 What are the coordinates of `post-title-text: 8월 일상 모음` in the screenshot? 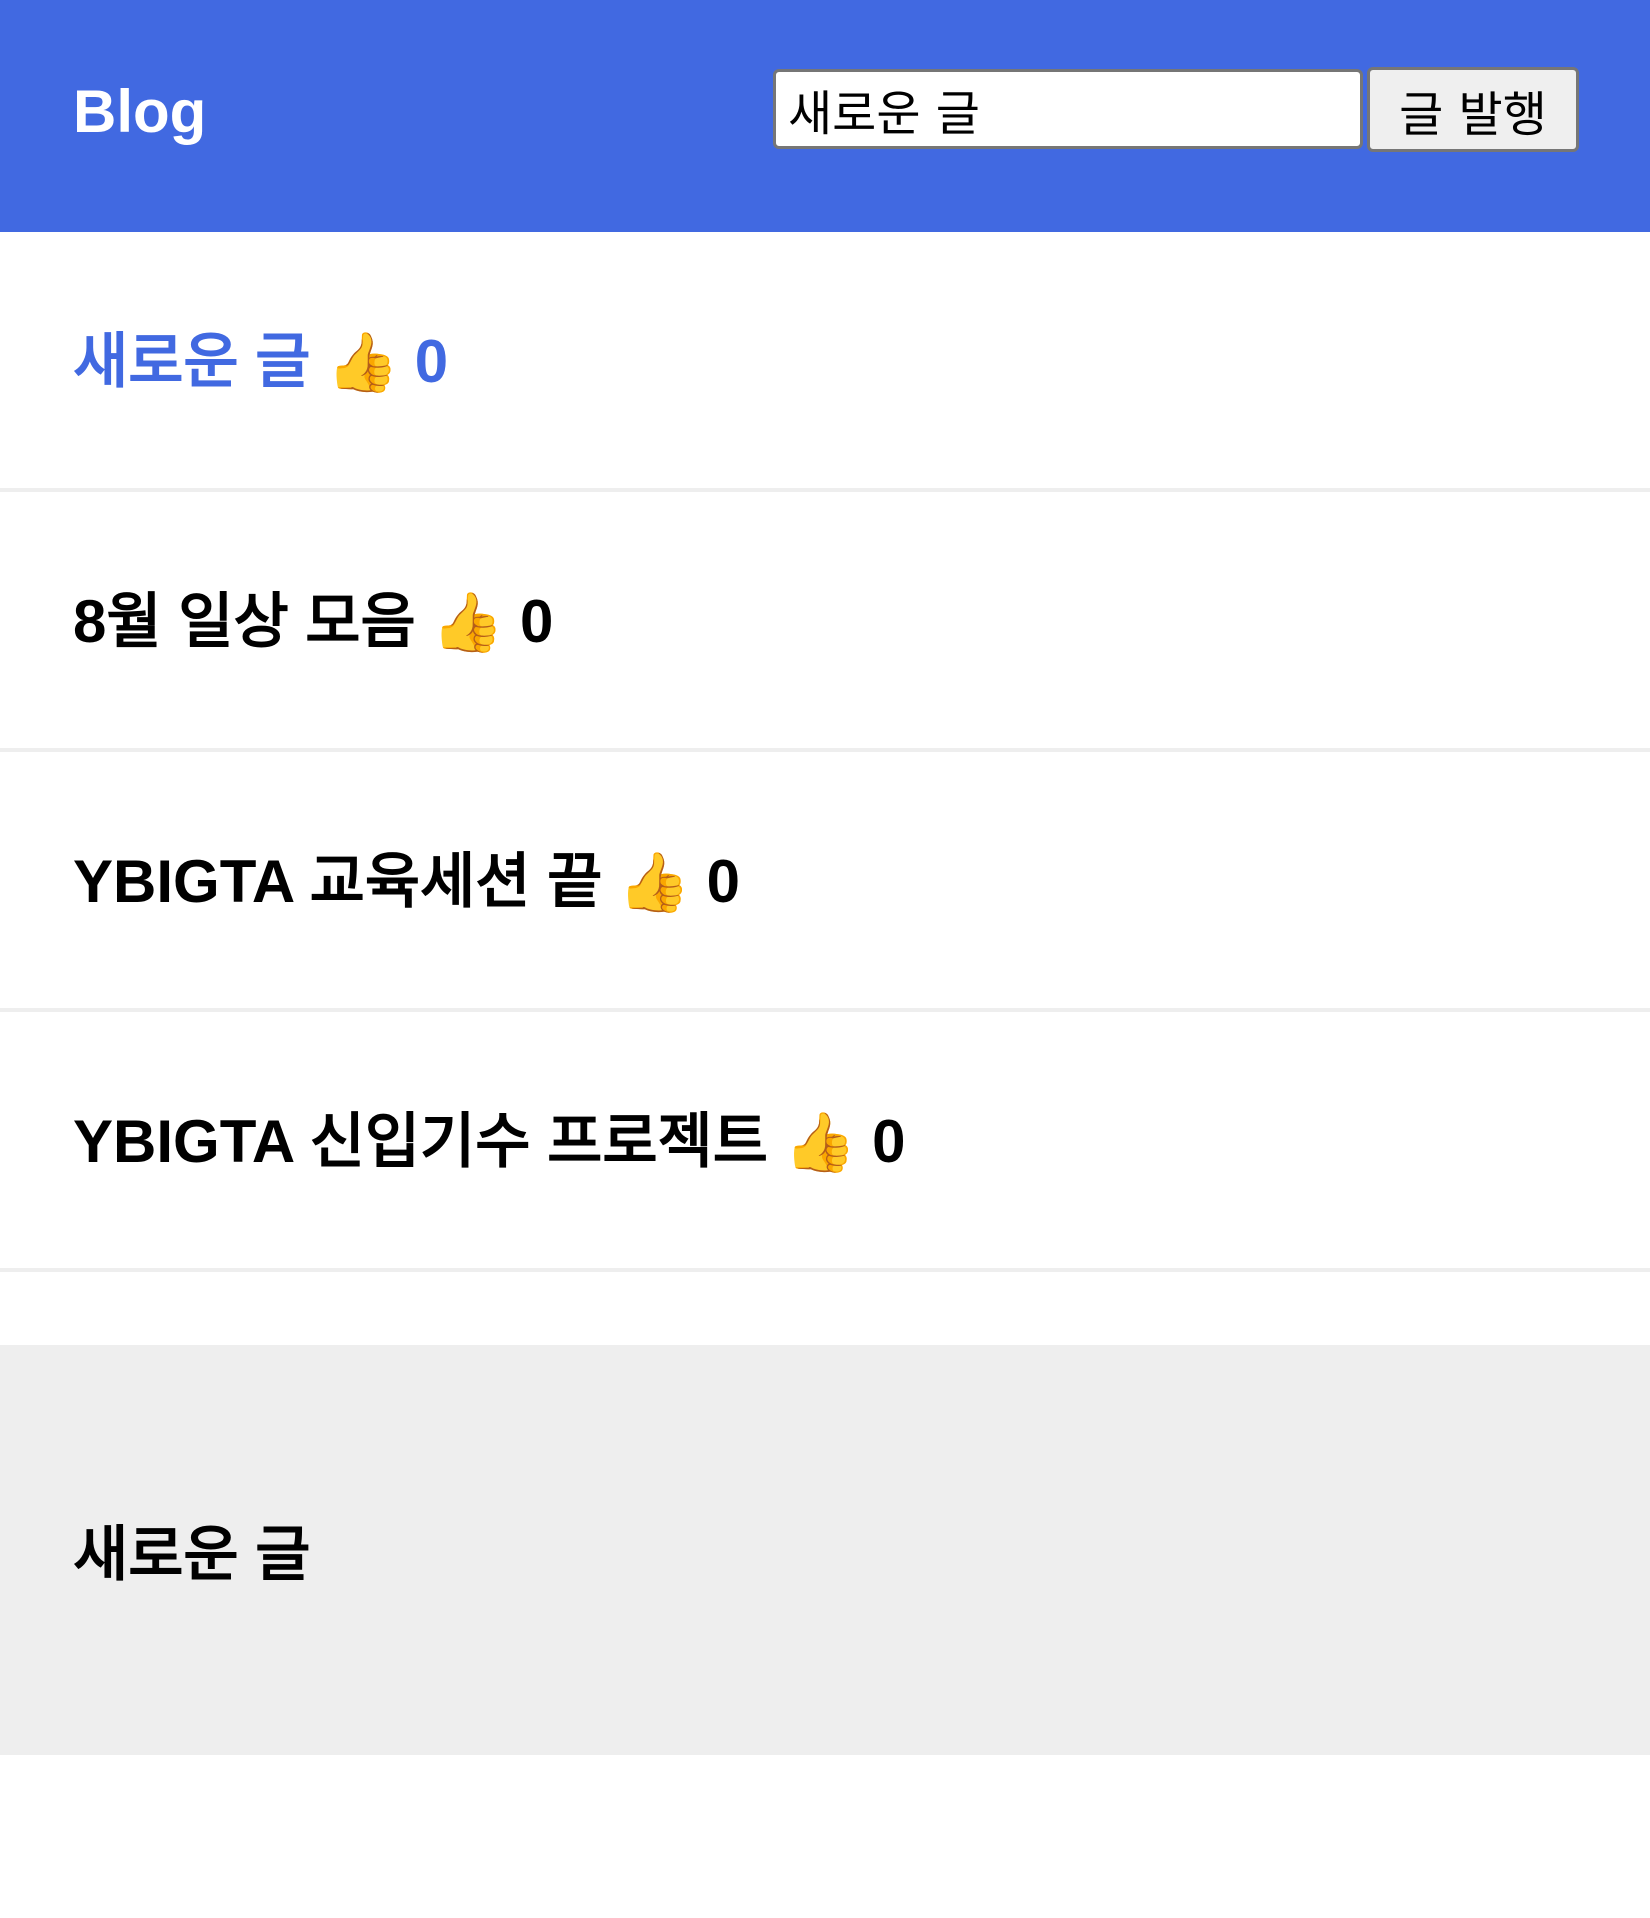 It's located at (244, 621).